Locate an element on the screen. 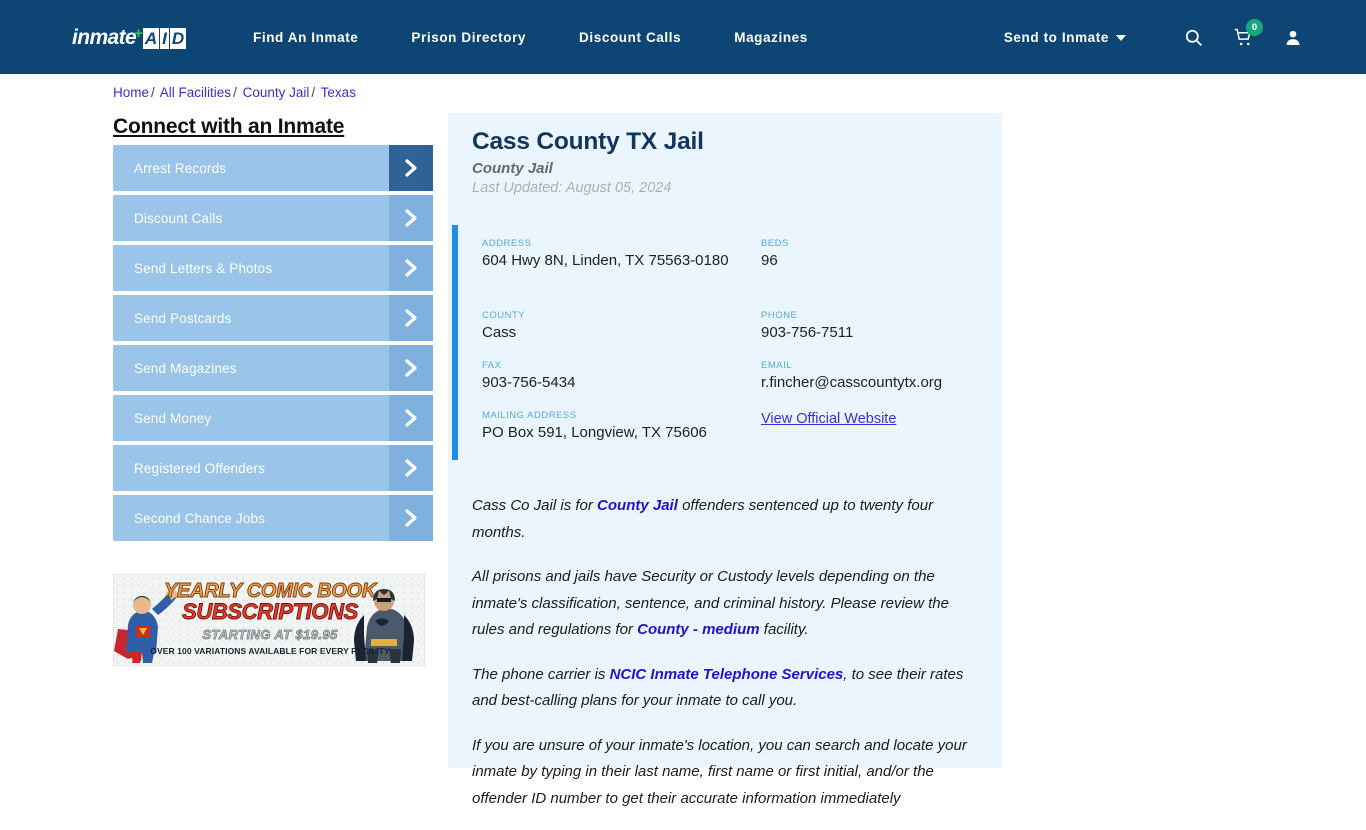 This screenshot has height=830, width=1366. sidebar-item-registered-offenders: Registered Offenders is located at coordinates (273, 468).